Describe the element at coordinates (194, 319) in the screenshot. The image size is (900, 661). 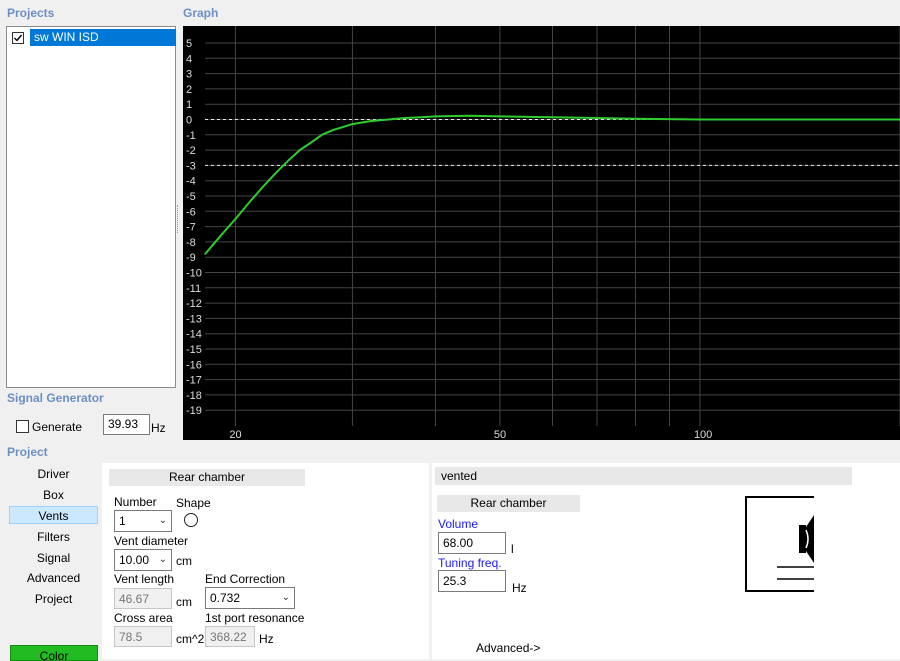
I see `y-tick-label: -13` at that location.